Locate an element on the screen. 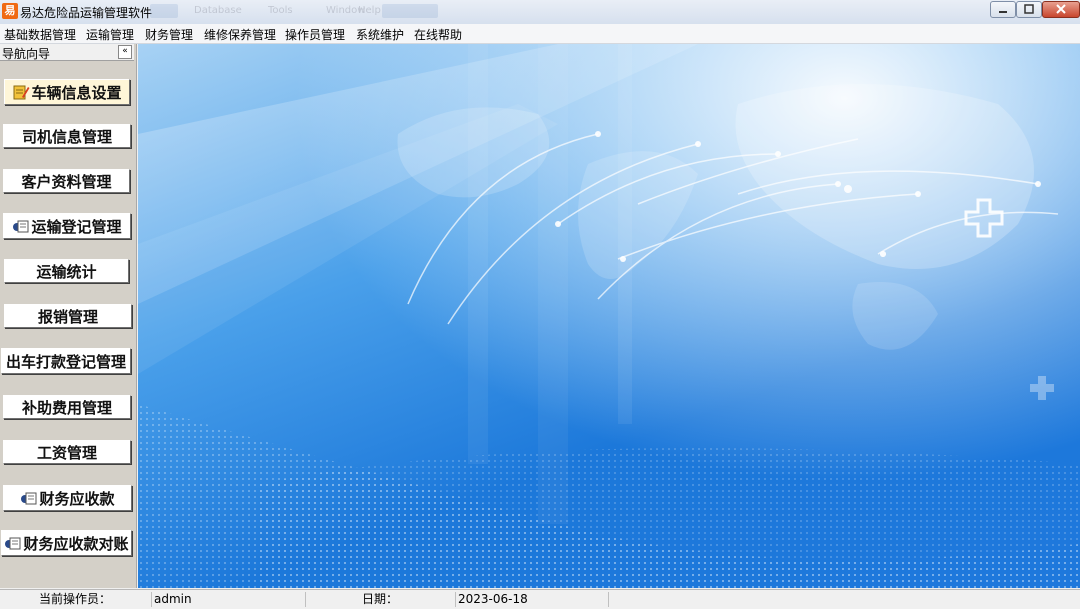 This screenshot has width=1080, height=609. nav-transport-registration: 运输登记管理 is located at coordinates (67, 226).